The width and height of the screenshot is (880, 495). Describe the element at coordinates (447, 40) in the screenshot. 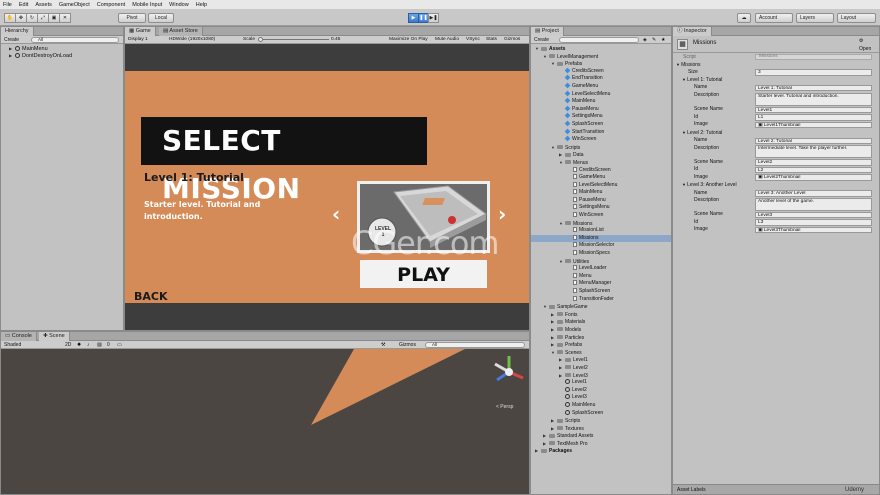

I see `mute-audio-toggle: Mute Audio` at that location.